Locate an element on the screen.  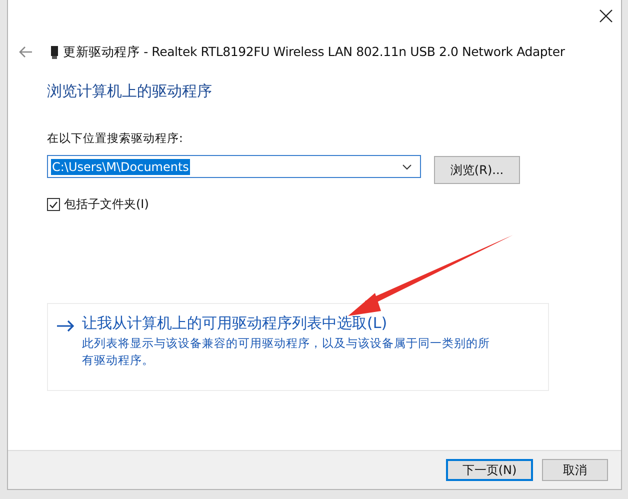
page-heading: 浏览计算机上的驱动程序 is located at coordinates (130, 91).